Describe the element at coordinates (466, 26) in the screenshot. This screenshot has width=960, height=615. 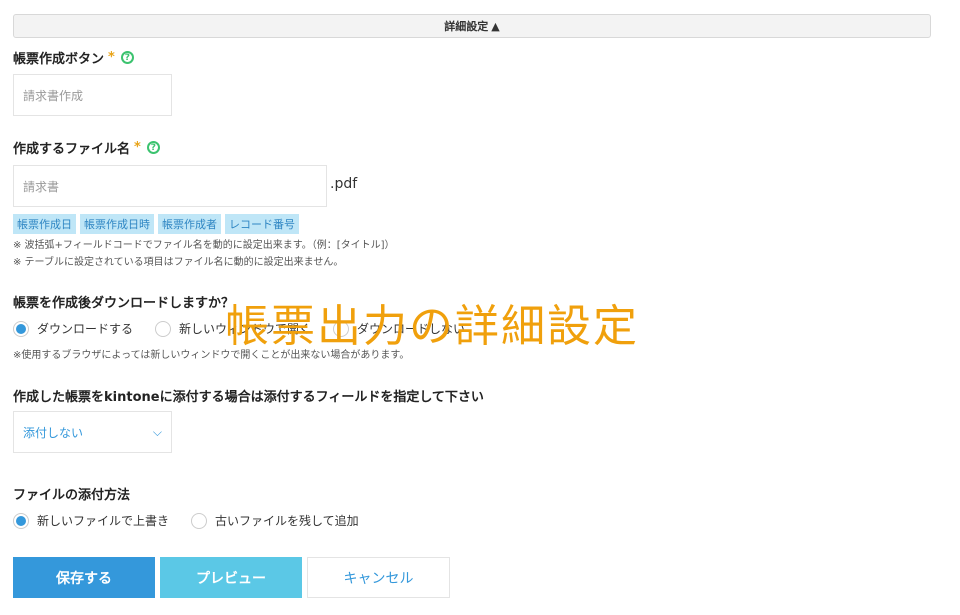
I see `advanced-settings-label: 詳細設定` at that location.